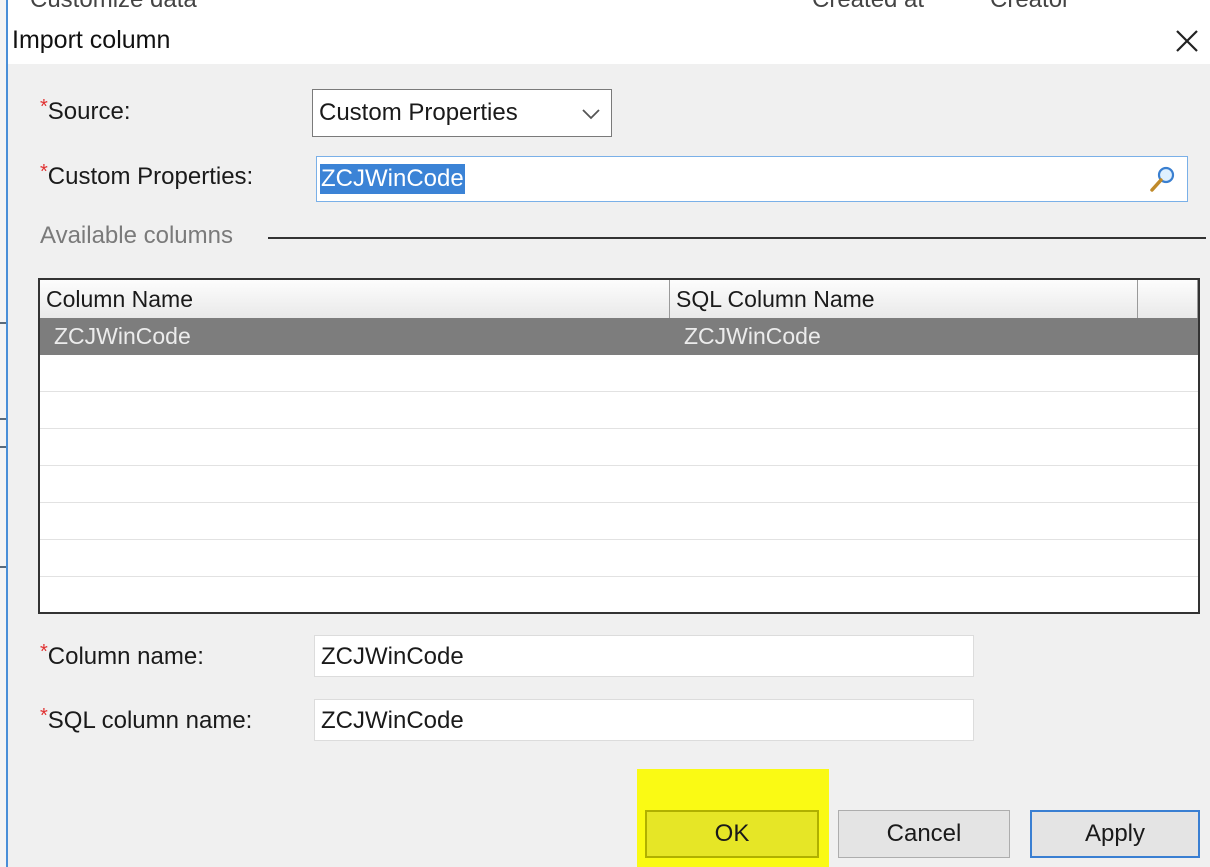 This screenshot has width=1210, height=867. I want to click on magnifier-icon, so click(1163, 179).